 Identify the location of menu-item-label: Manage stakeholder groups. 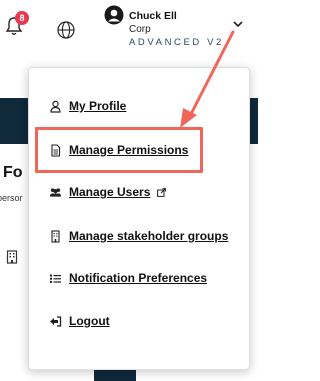
(149, 236).